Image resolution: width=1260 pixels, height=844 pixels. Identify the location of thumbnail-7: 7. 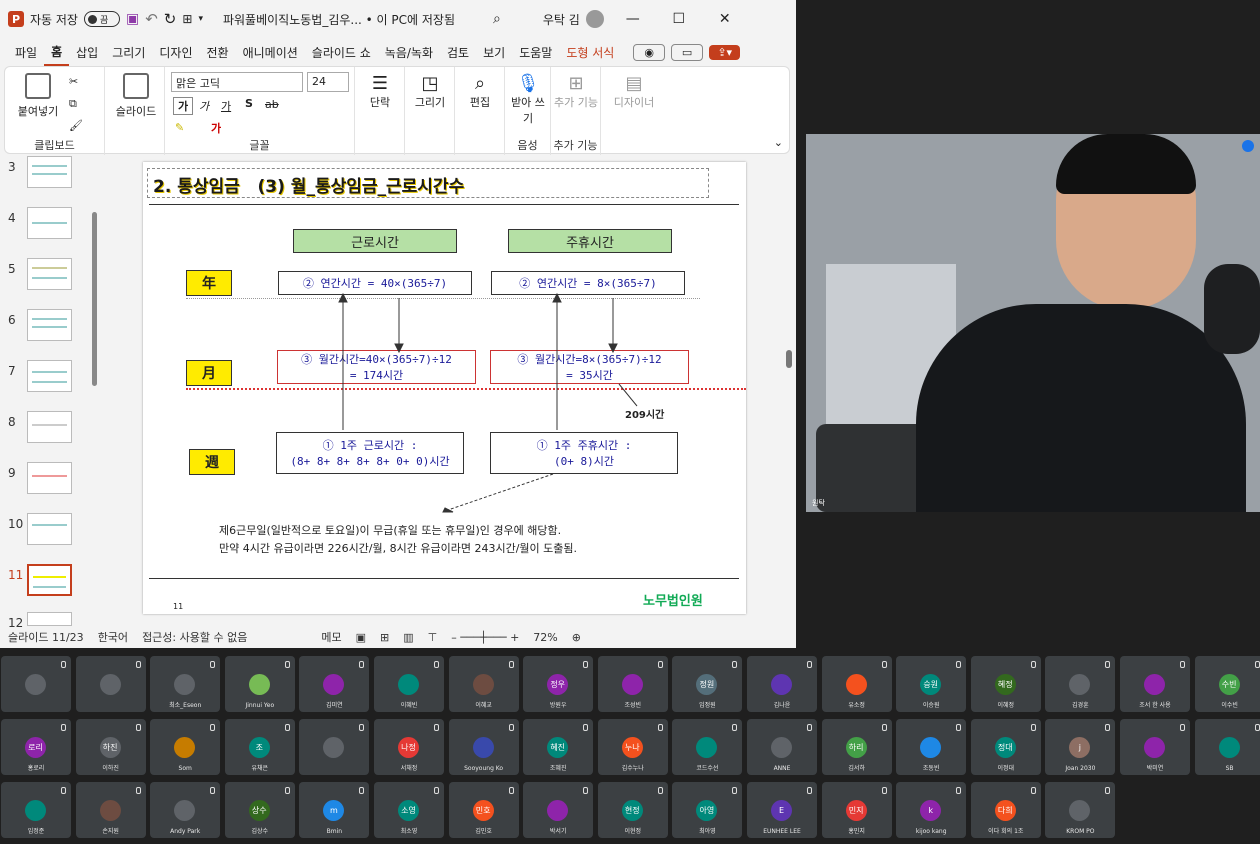
(50, 383).